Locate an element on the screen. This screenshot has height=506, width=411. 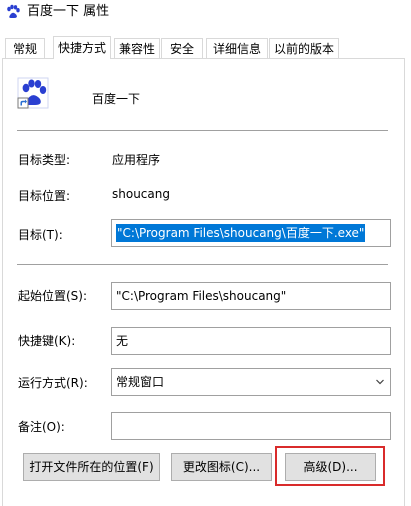
start-in-field: "C:\Program Files\shoucang" is located at coordinates (251, 296).